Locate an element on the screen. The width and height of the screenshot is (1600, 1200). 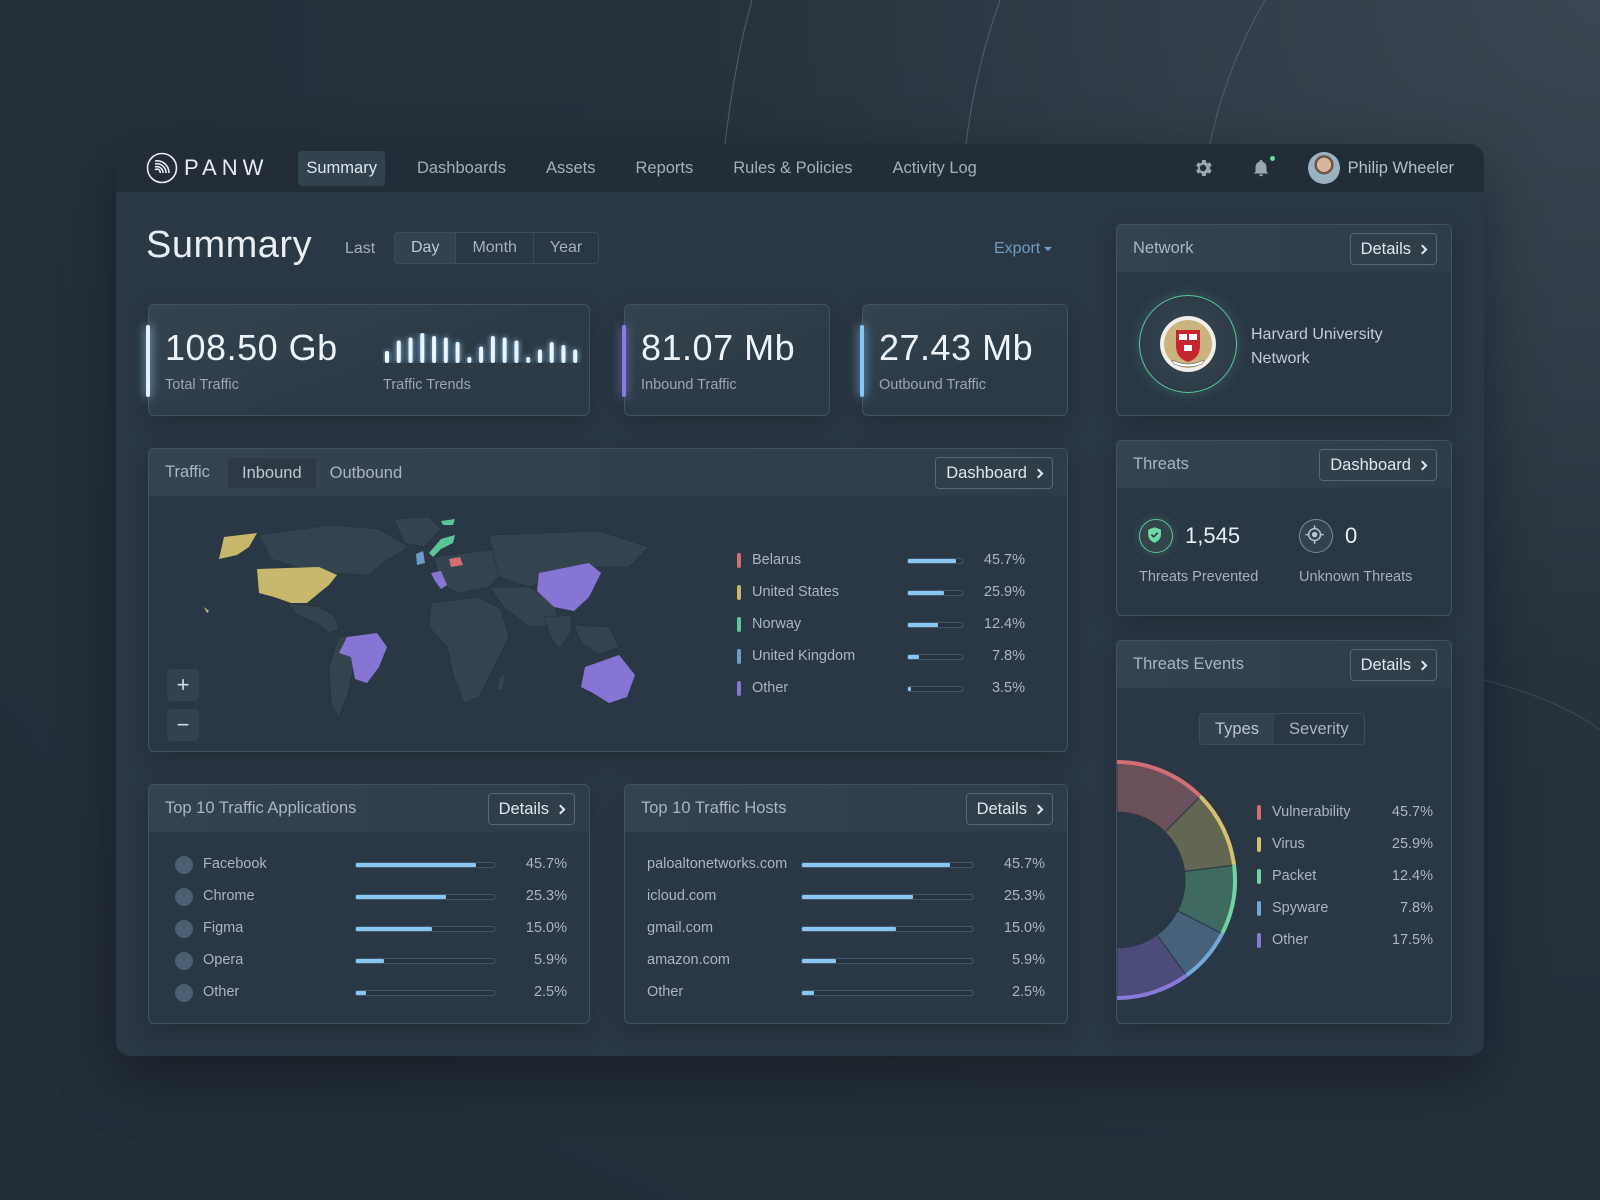
accent-bar is located at coordinates (862, 361).